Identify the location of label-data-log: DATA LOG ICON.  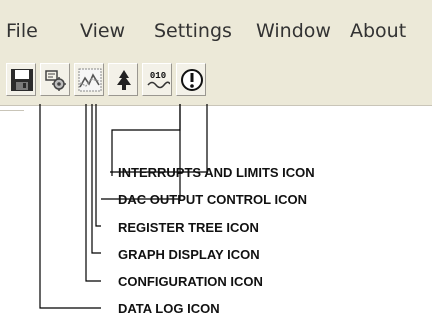
(169, 308).